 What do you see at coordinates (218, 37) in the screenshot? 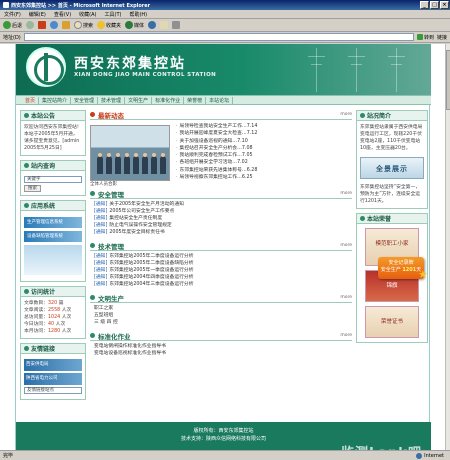
I see `address-input` at bounding box center [218, 37].